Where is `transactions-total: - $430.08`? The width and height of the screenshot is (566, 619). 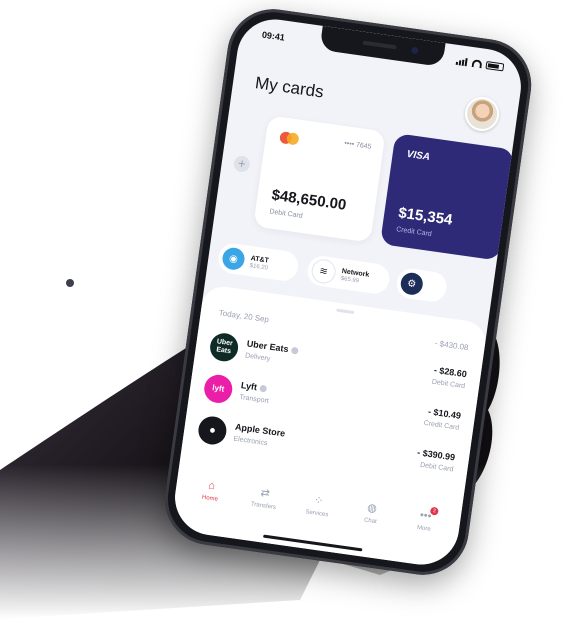 transactions-total: - $430.08 is located at coordinates (452, 345).